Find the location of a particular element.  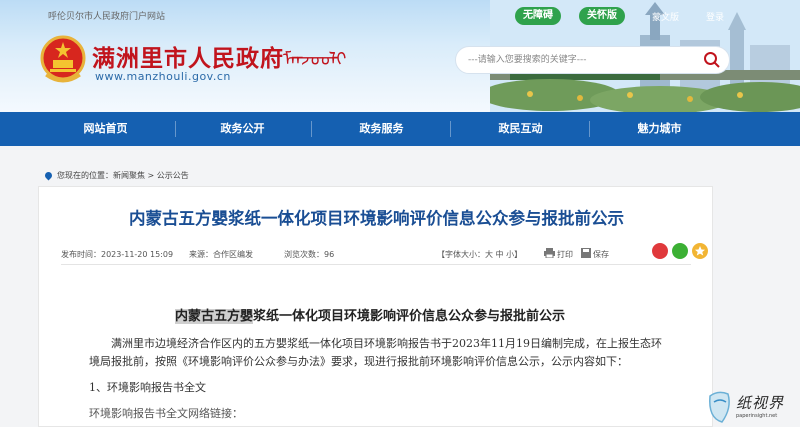

print-icon is located at coordinates (549, 253).